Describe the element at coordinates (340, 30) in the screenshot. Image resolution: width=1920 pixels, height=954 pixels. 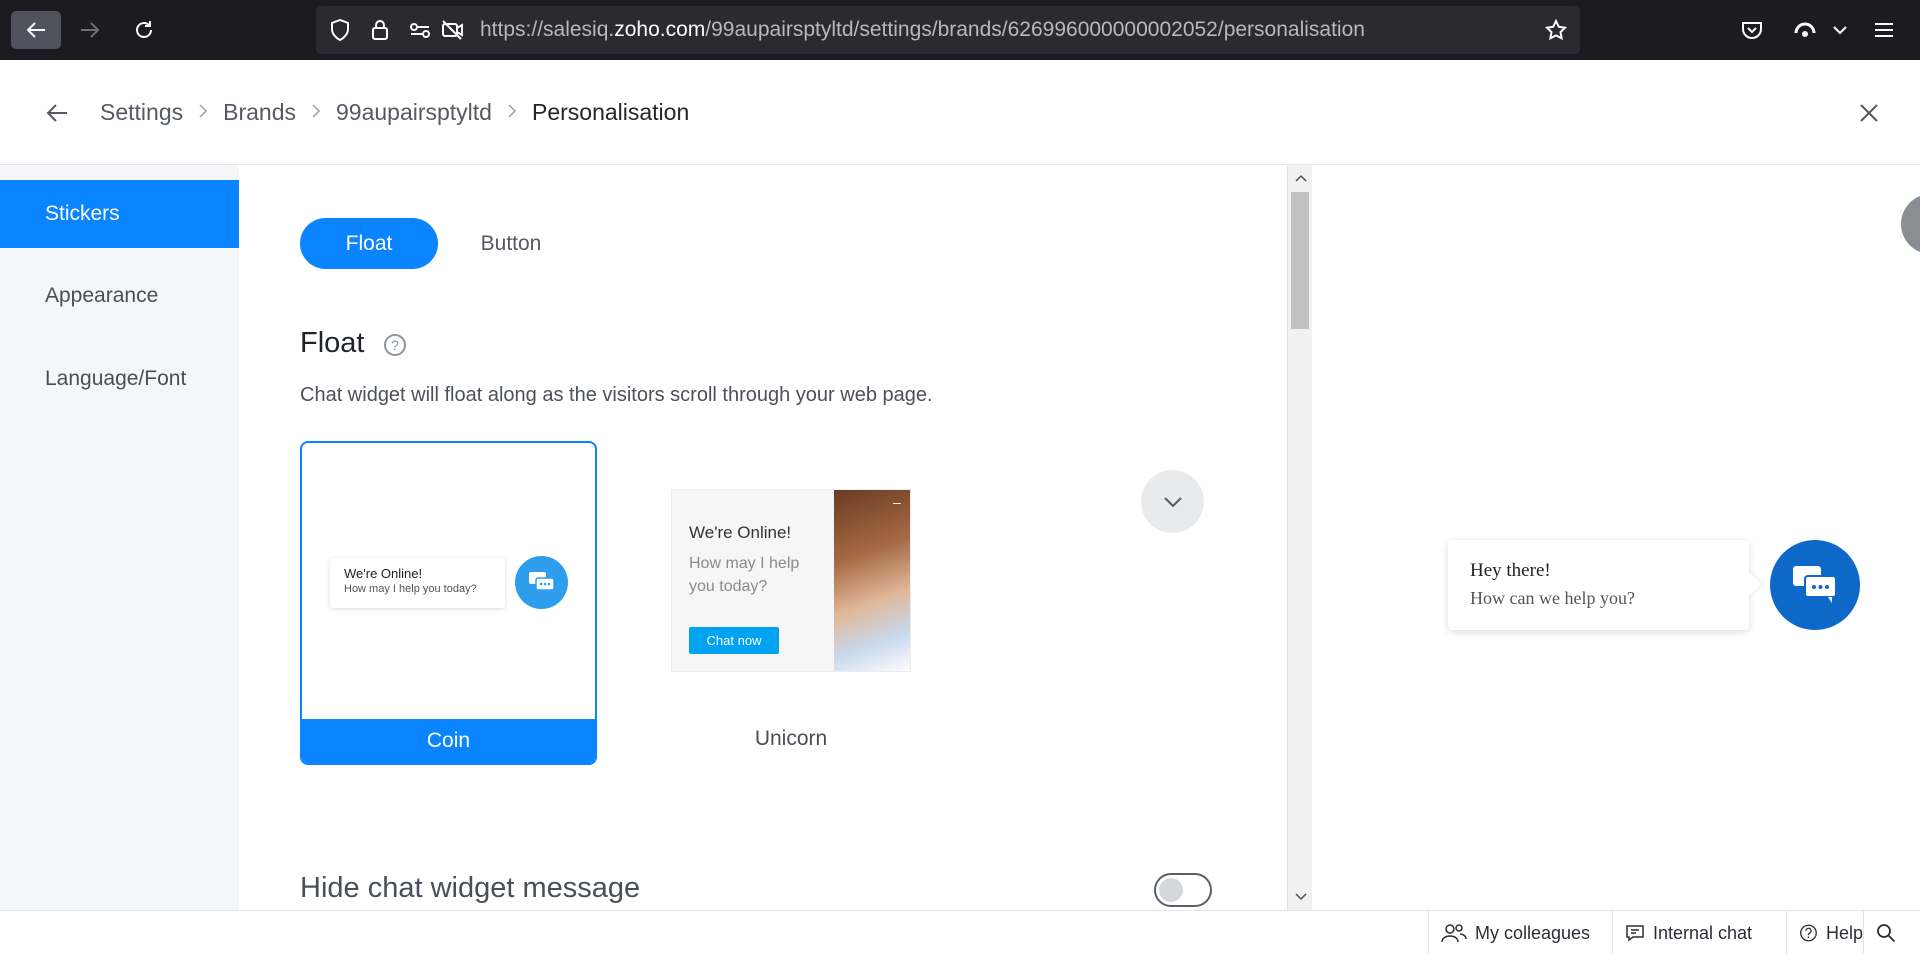
I see `shield-icon` at that location.